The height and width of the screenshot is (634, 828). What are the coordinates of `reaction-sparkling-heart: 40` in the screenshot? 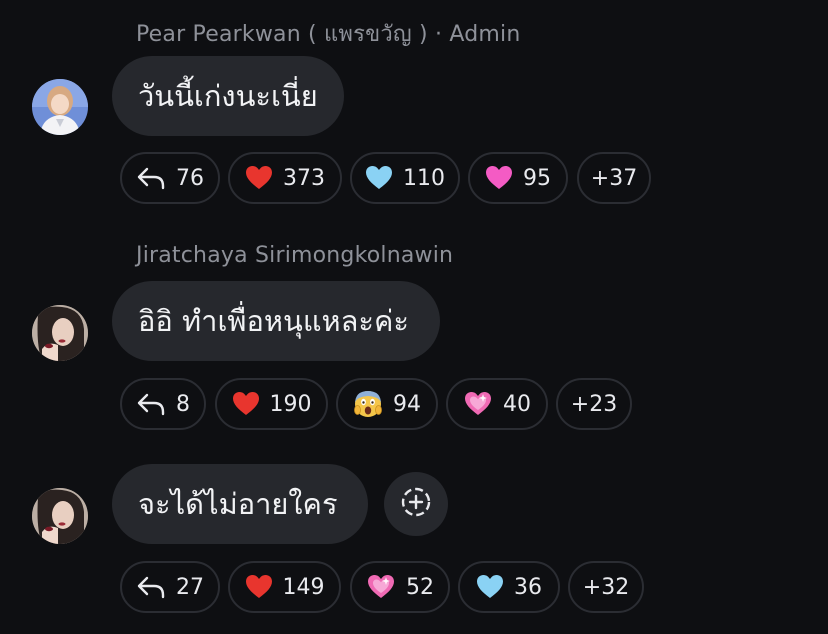 It's located at (497, 404).